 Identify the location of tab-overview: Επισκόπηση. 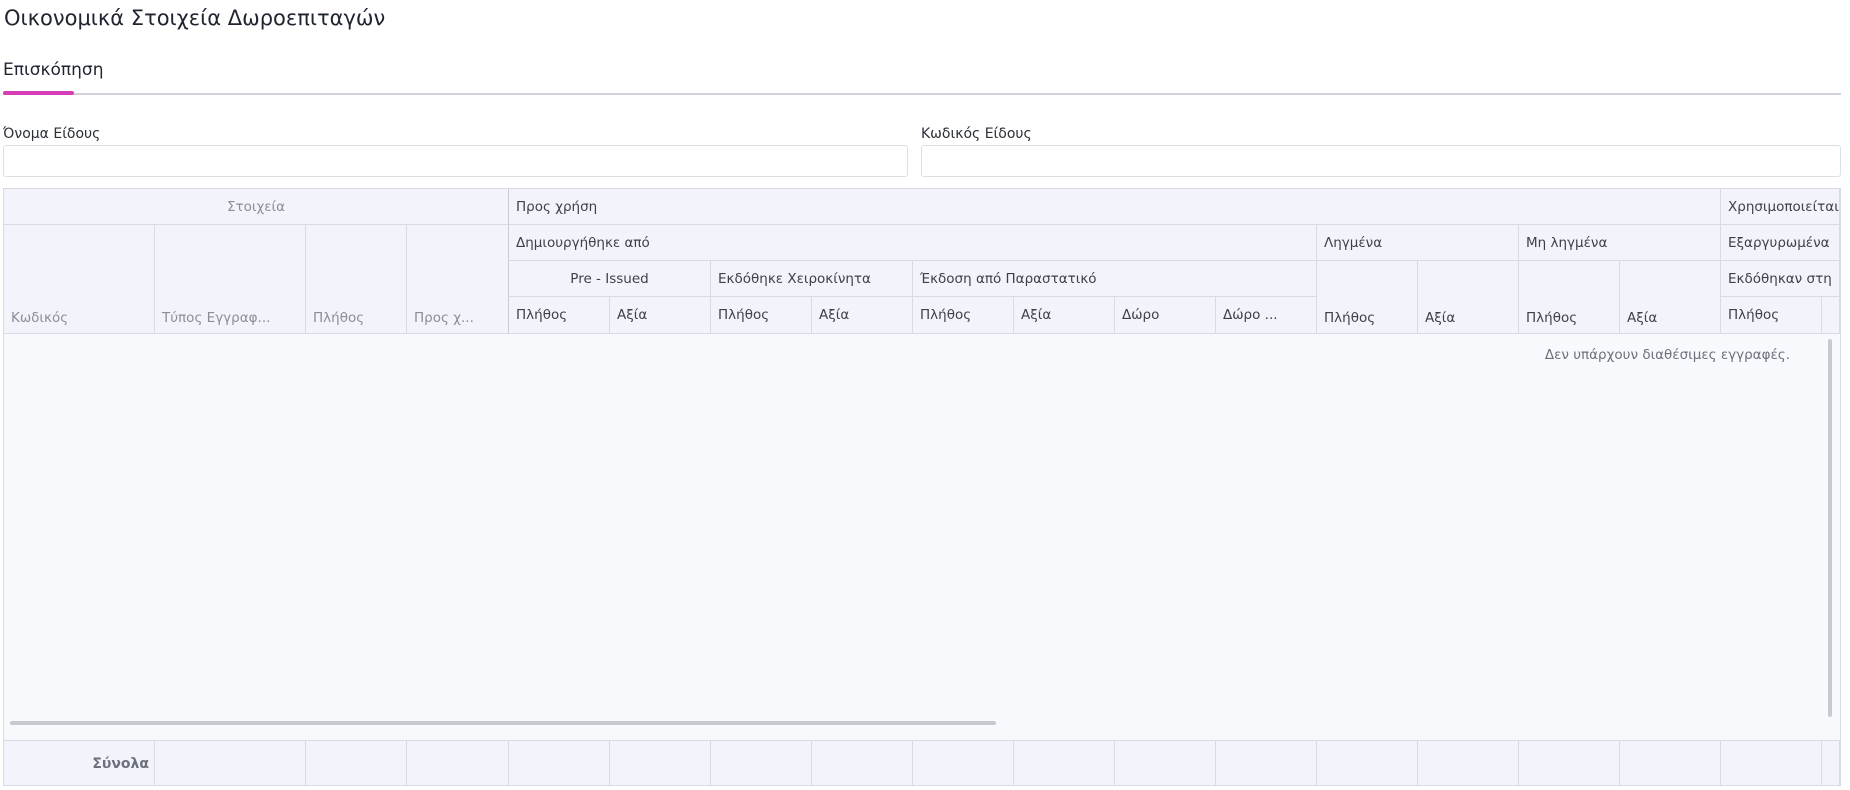
(53, 70).